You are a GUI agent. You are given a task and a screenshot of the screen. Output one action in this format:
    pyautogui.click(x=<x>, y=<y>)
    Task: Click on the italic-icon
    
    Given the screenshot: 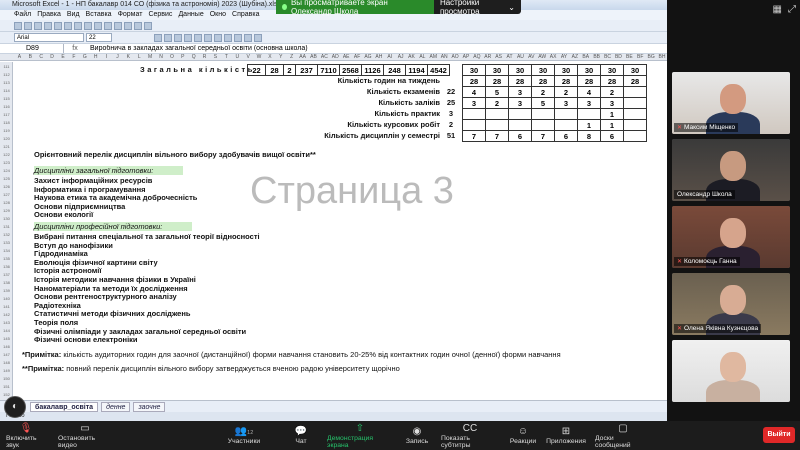 What is the action you would take?
    pyautogui.click(x=168, y=37)
    